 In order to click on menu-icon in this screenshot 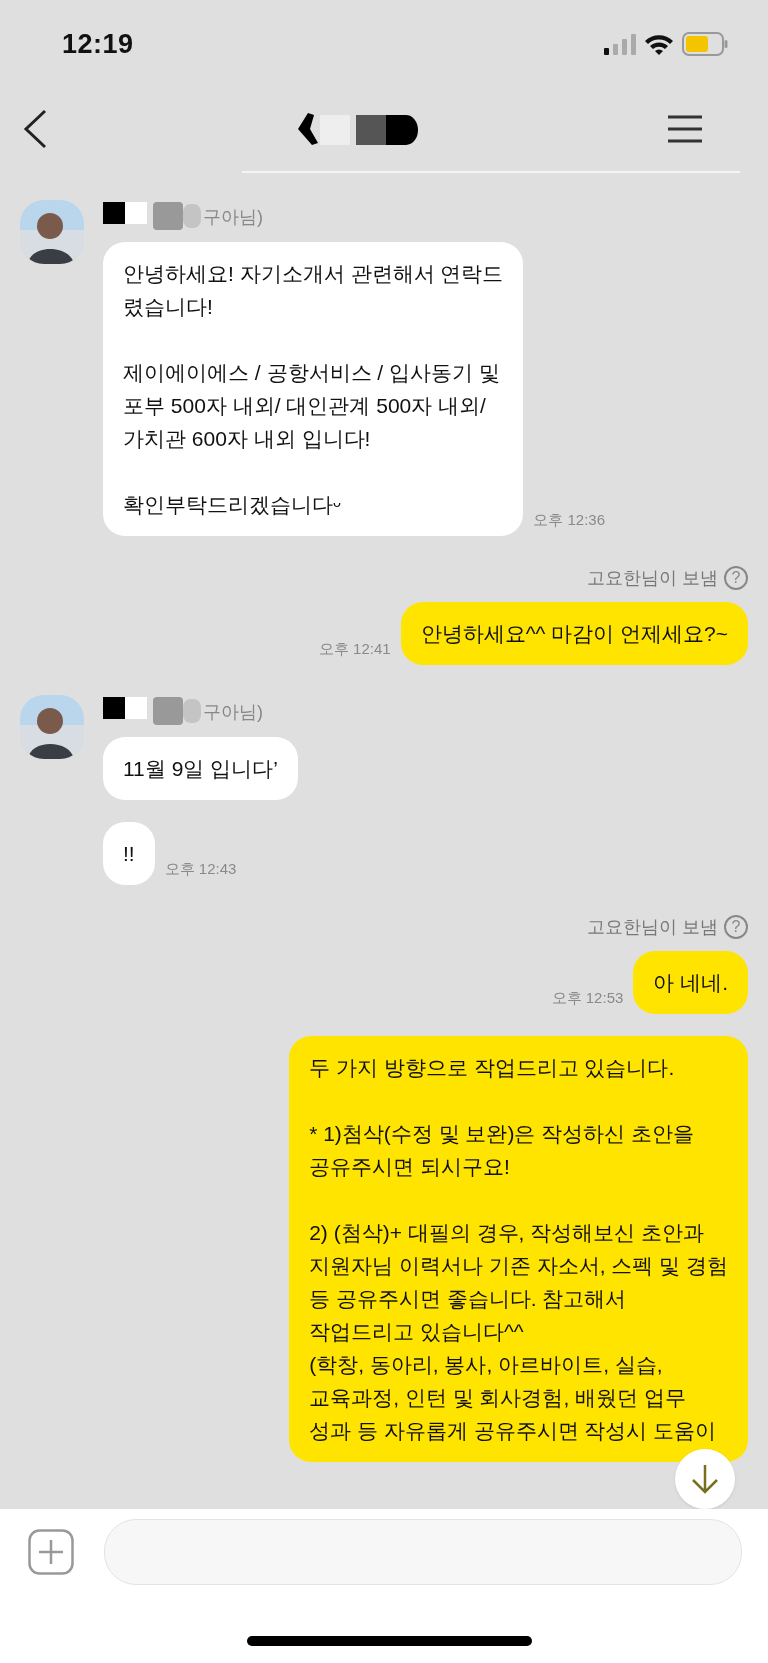, I will do `click(685, 129)`.